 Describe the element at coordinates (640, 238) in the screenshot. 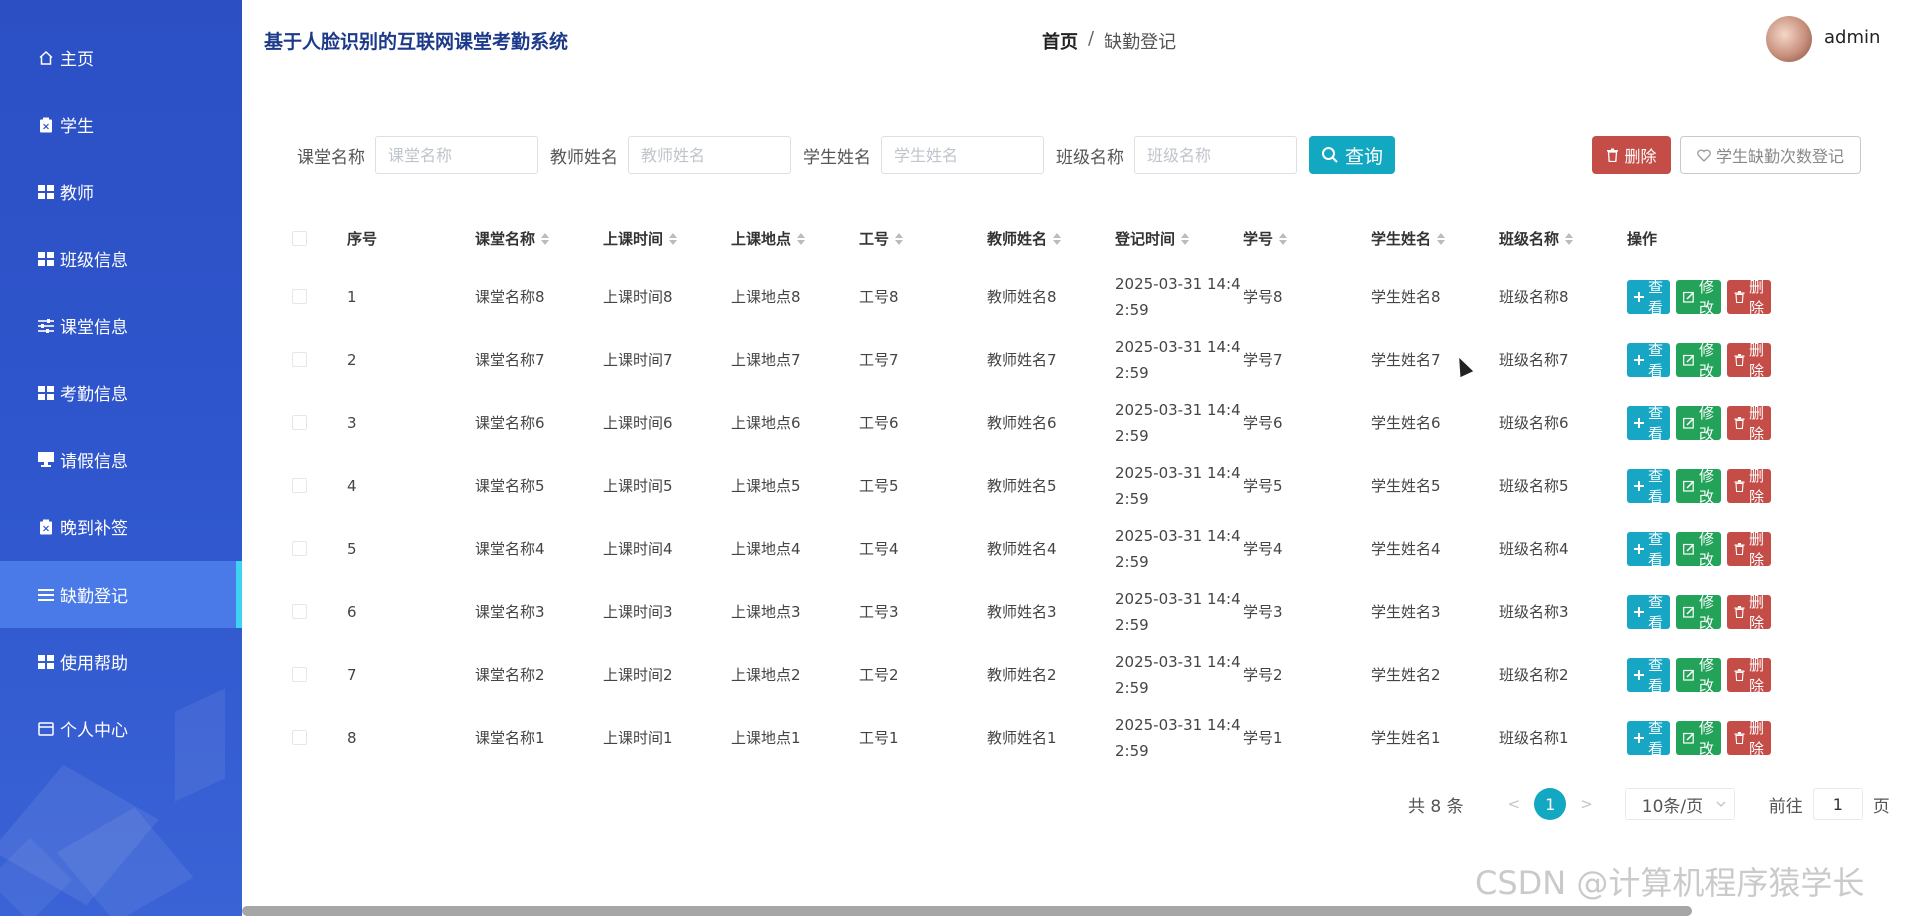

I see `column-header: 上课时间` at that location.